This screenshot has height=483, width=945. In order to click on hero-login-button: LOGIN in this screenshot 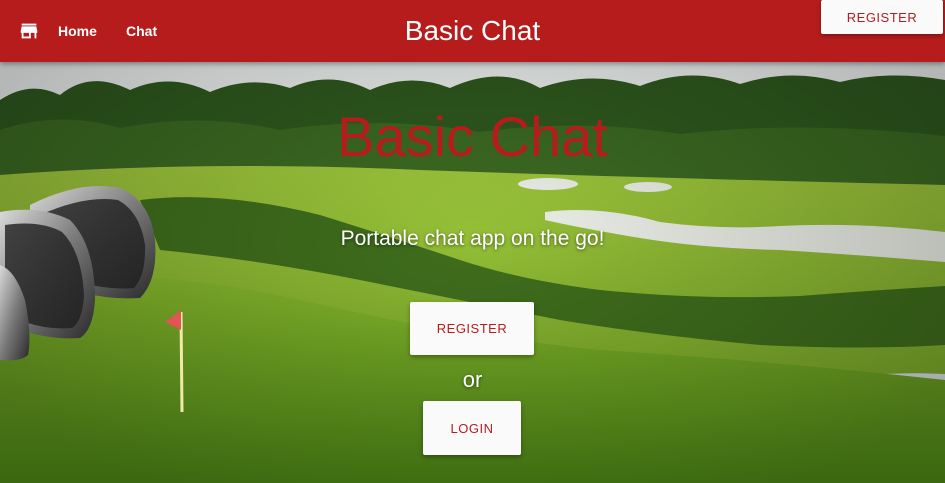, I will do `click(472, 428)`.